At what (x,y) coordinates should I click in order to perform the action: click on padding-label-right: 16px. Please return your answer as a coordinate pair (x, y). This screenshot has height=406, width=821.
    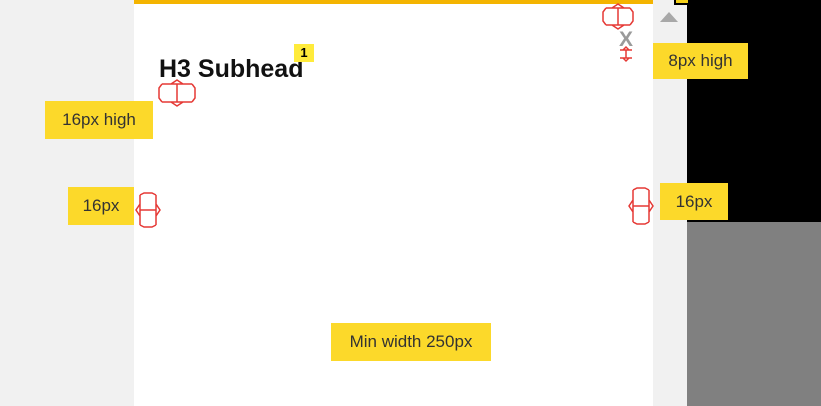
    Looking at the image, I should click on (694, 201).